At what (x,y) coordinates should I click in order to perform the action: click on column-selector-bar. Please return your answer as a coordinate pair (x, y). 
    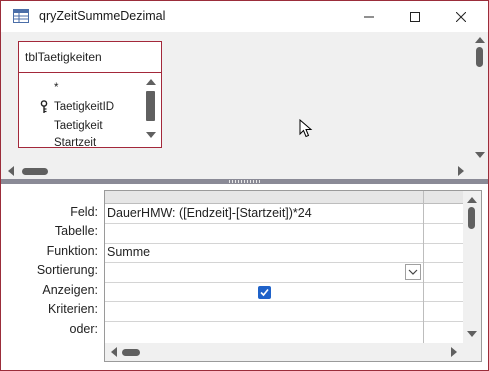
    Looking at the image, I should click on (284, 197).